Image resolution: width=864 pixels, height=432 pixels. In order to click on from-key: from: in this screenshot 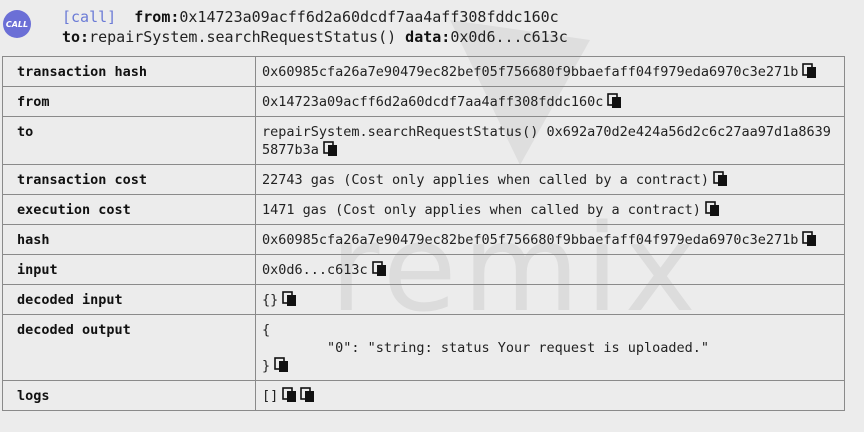, I will do `click(157, 17)`.